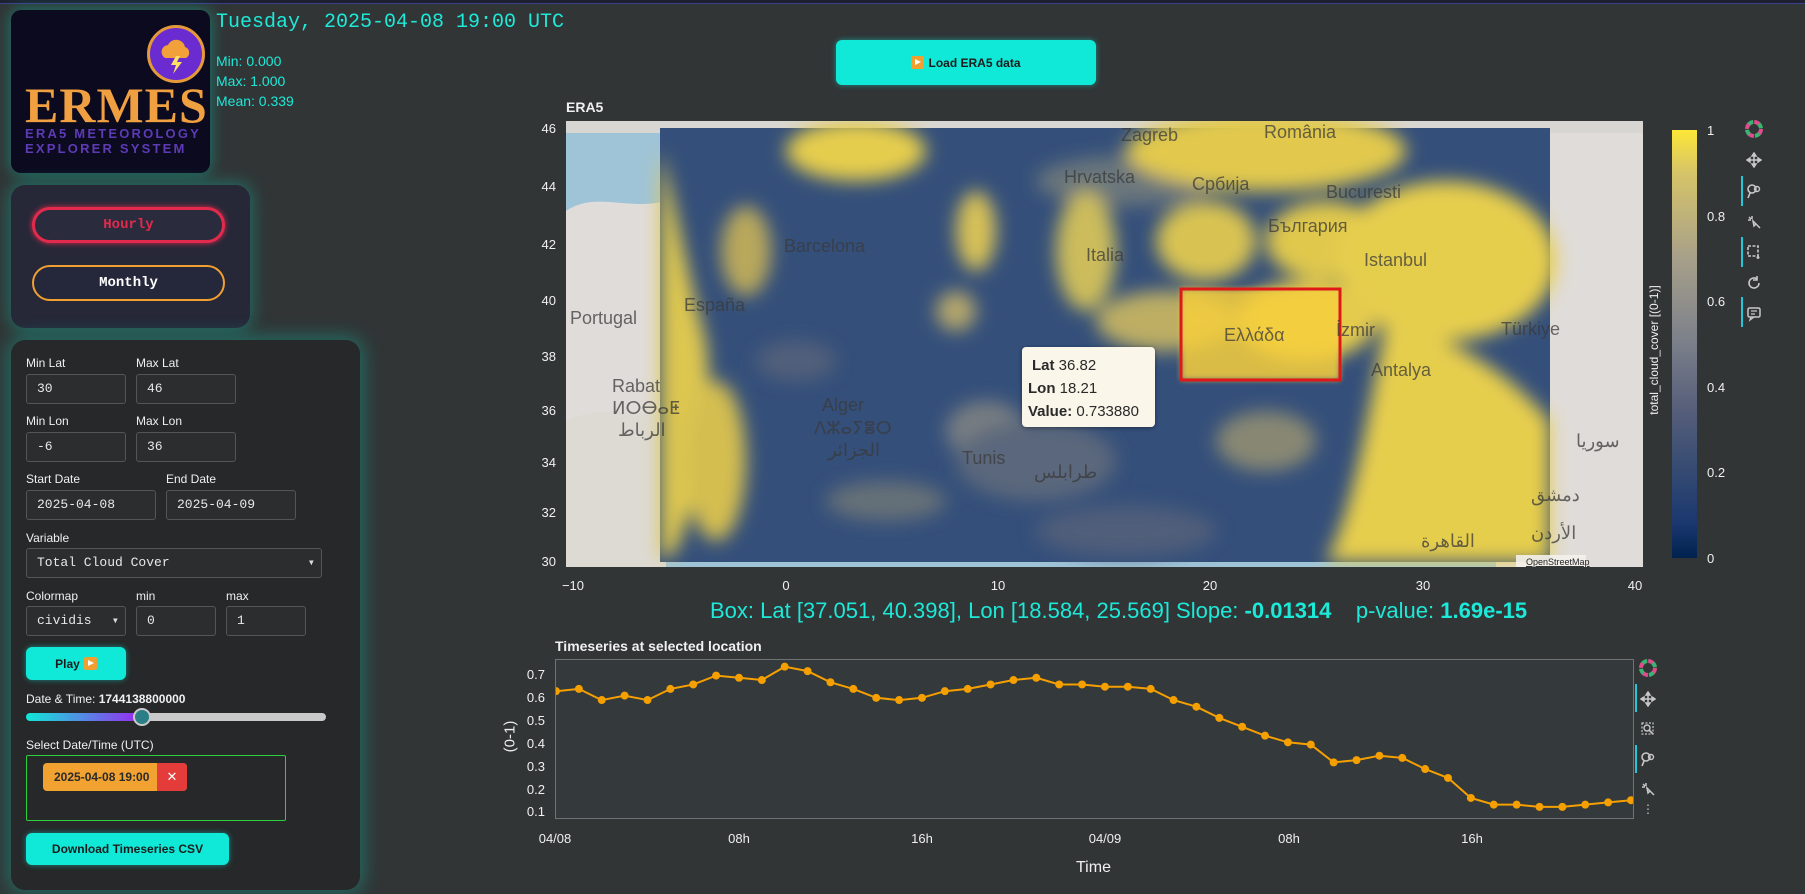 The image size is (1805, 894). I want to click on map-label-portugal: Portugal, so click(603, 318).